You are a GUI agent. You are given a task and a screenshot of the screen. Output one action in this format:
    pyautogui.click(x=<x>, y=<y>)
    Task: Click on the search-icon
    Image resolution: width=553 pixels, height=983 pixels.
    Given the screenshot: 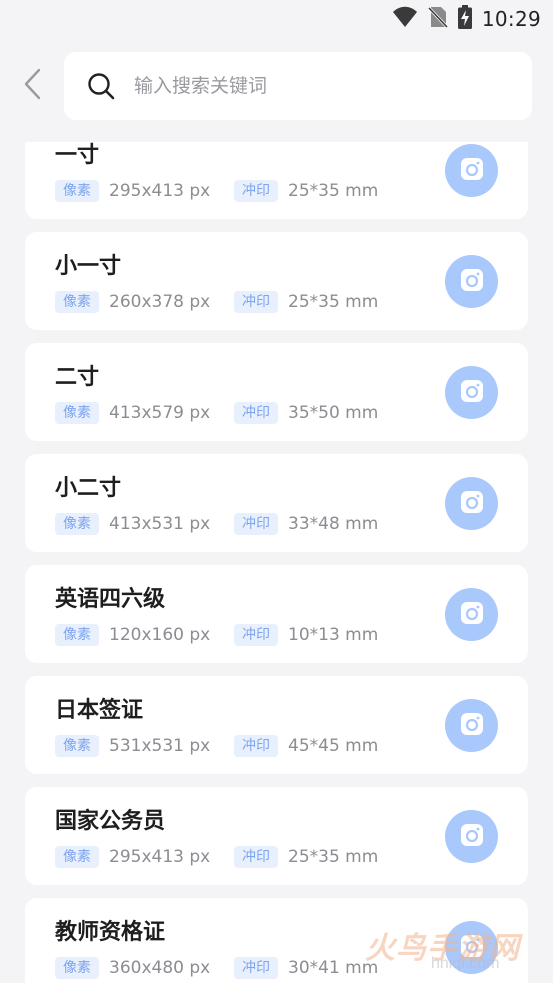 What is the action you would take?
    pyautogui.click(x=101, y=86)
    